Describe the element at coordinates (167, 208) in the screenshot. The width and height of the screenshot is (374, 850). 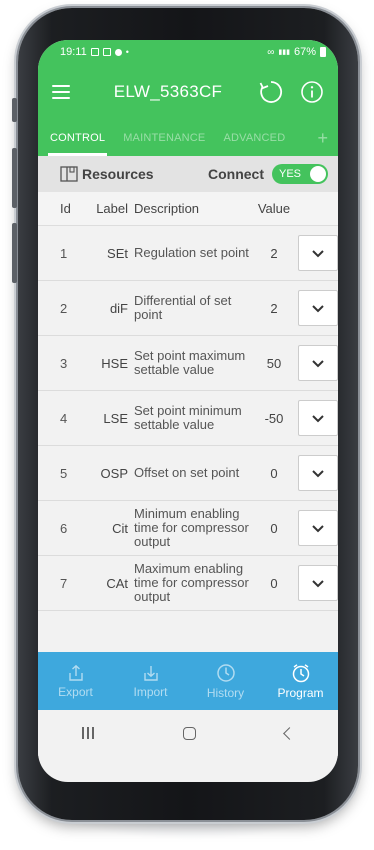
I see `header-description: Description` at that location.